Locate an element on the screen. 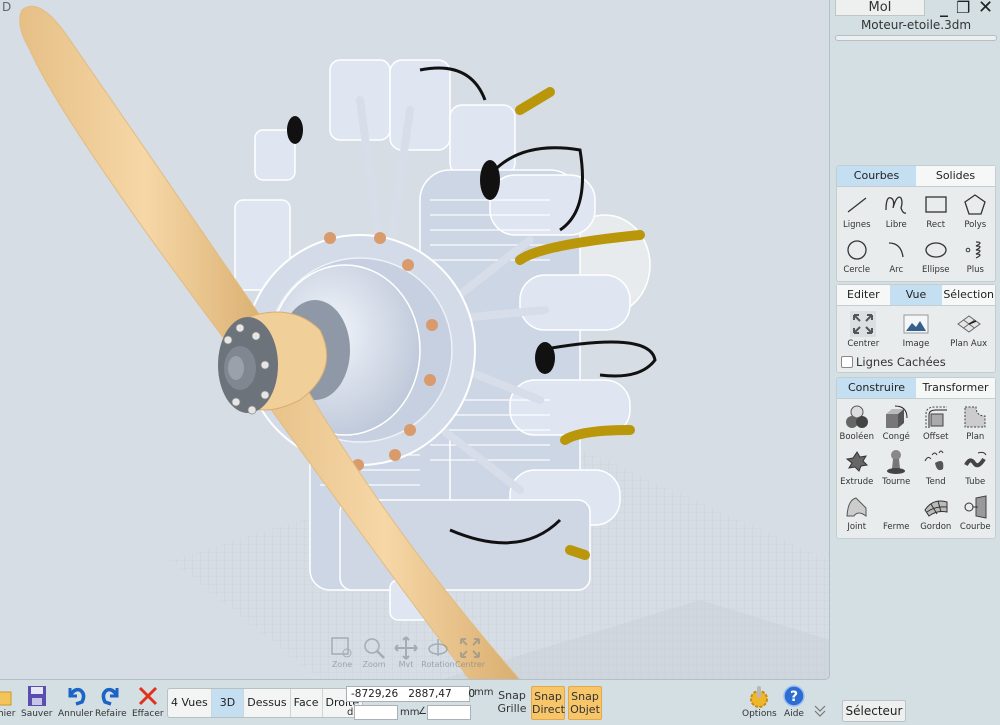 The height and width of the screenshot is (725, 1000). distance-input is located at coordinates (376, 712).